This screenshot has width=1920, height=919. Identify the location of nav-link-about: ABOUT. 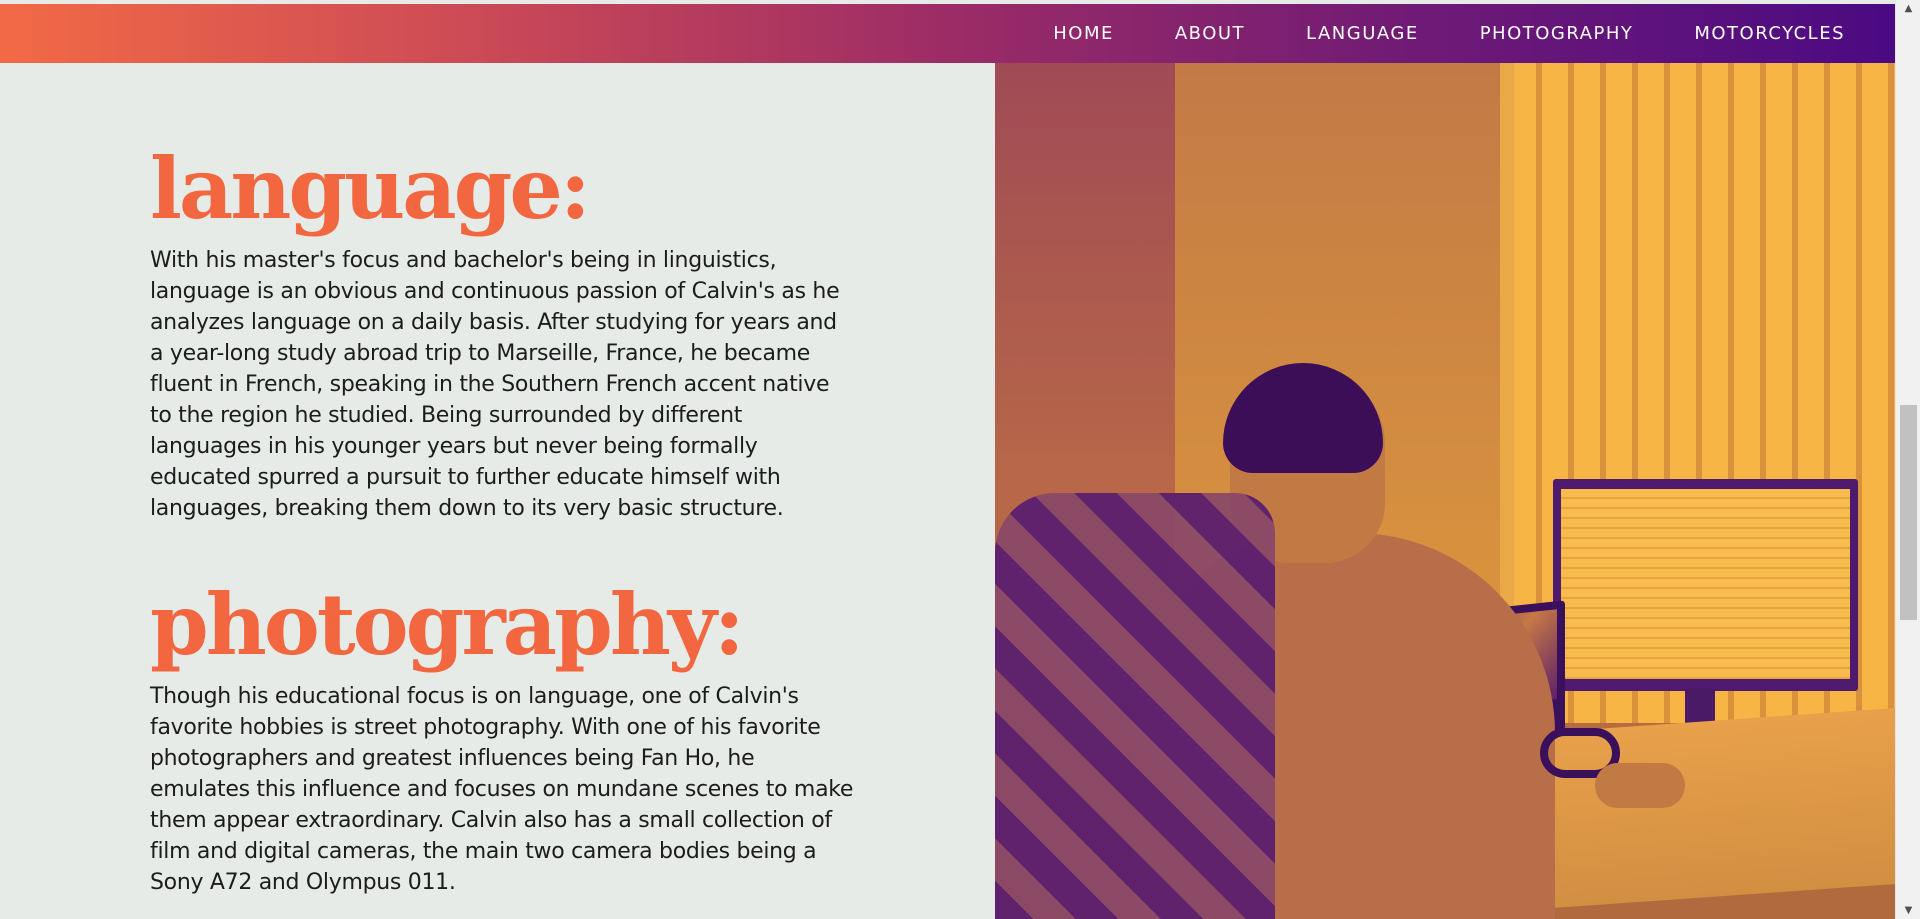
(1210, 33).